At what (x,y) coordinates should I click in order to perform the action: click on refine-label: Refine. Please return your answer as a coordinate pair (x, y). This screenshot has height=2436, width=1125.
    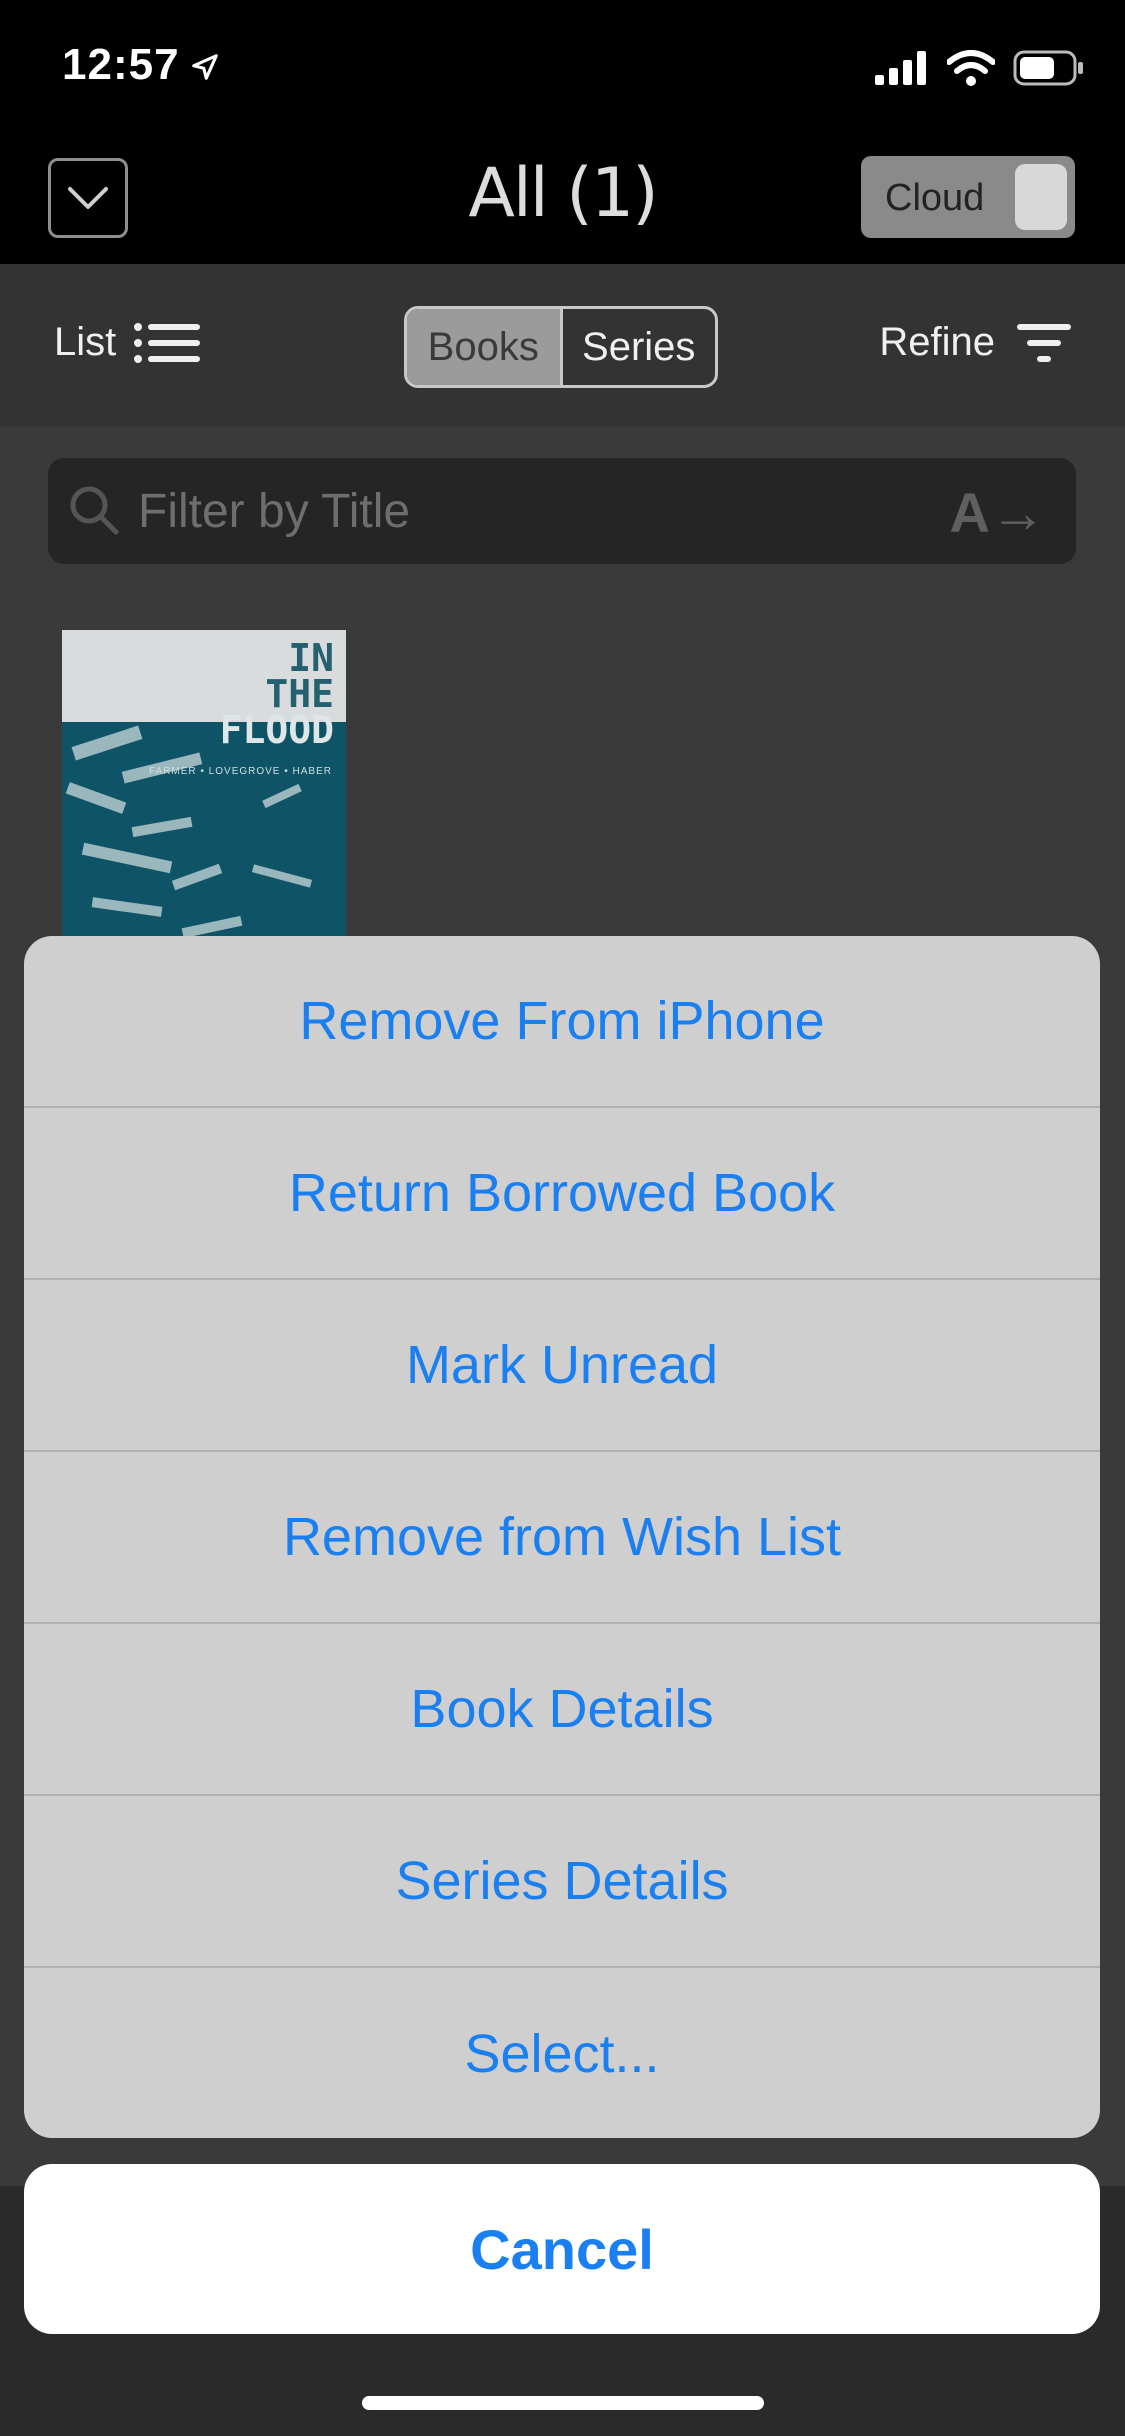
    Looking at the image, I should click on (937, 342).